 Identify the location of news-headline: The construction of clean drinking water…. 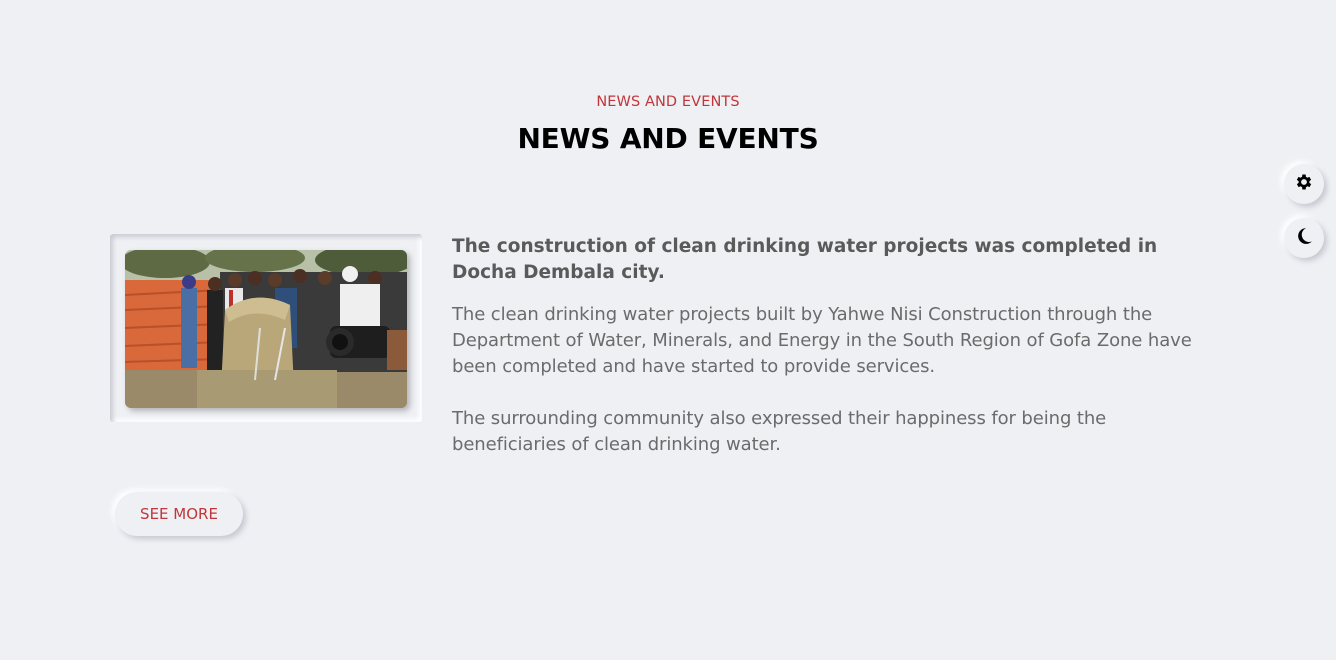
(837, 260).